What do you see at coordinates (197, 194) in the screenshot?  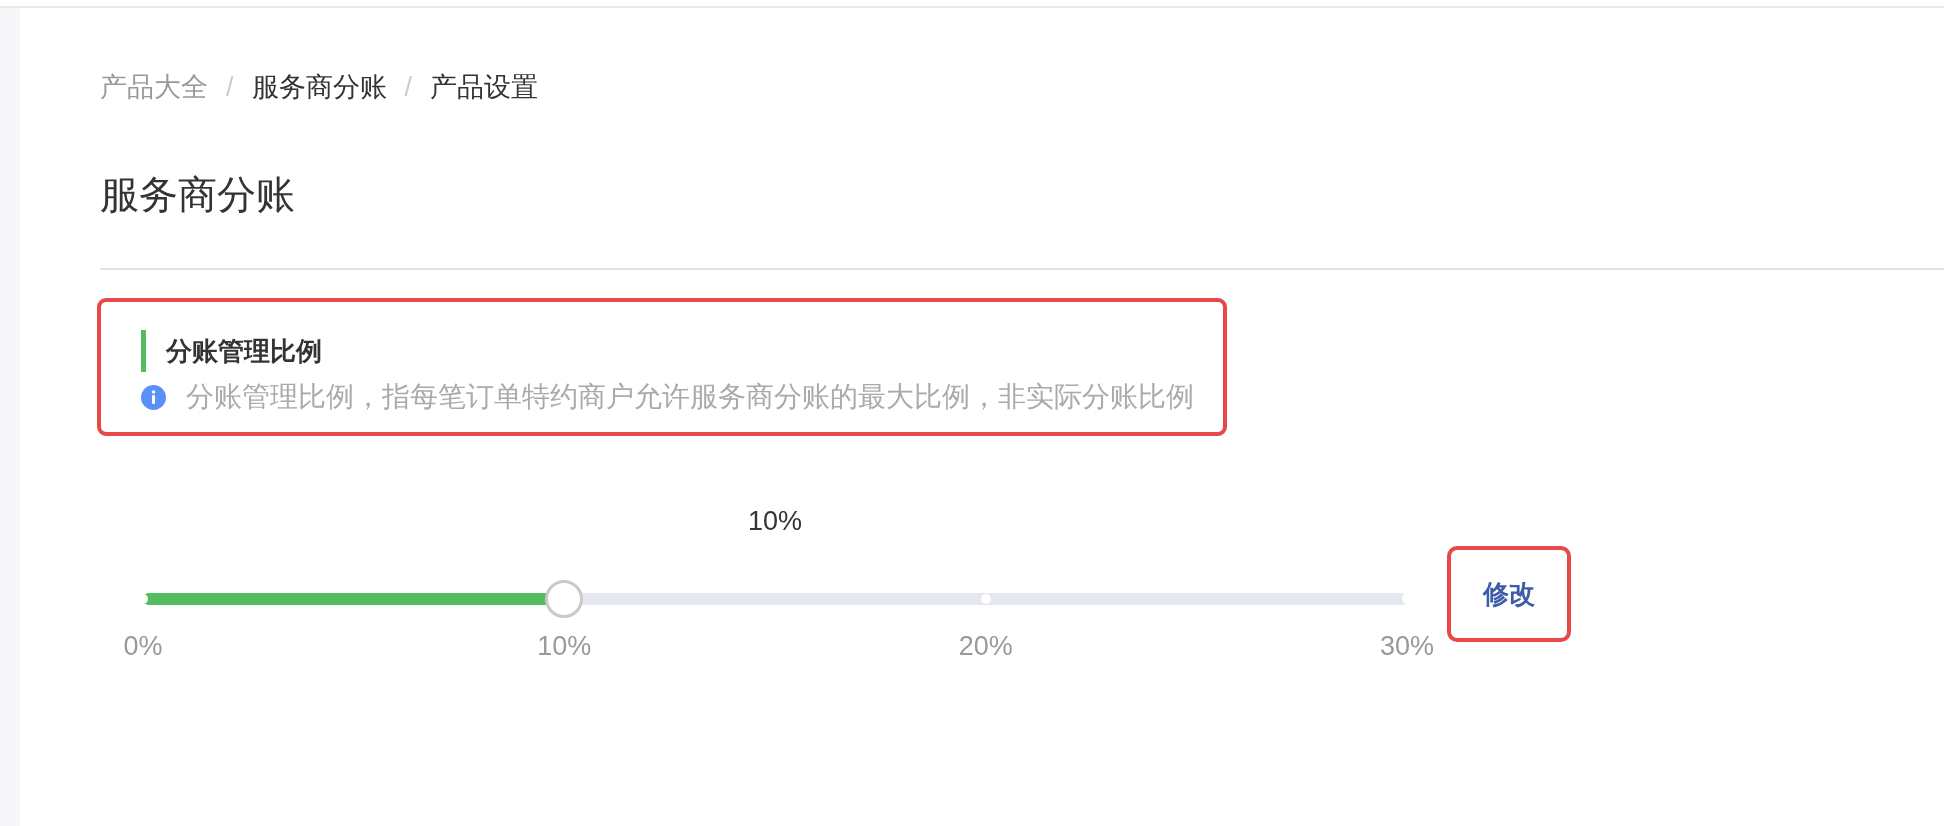 I see `page-title: 服务商分账` at bounding box center [197, 194].